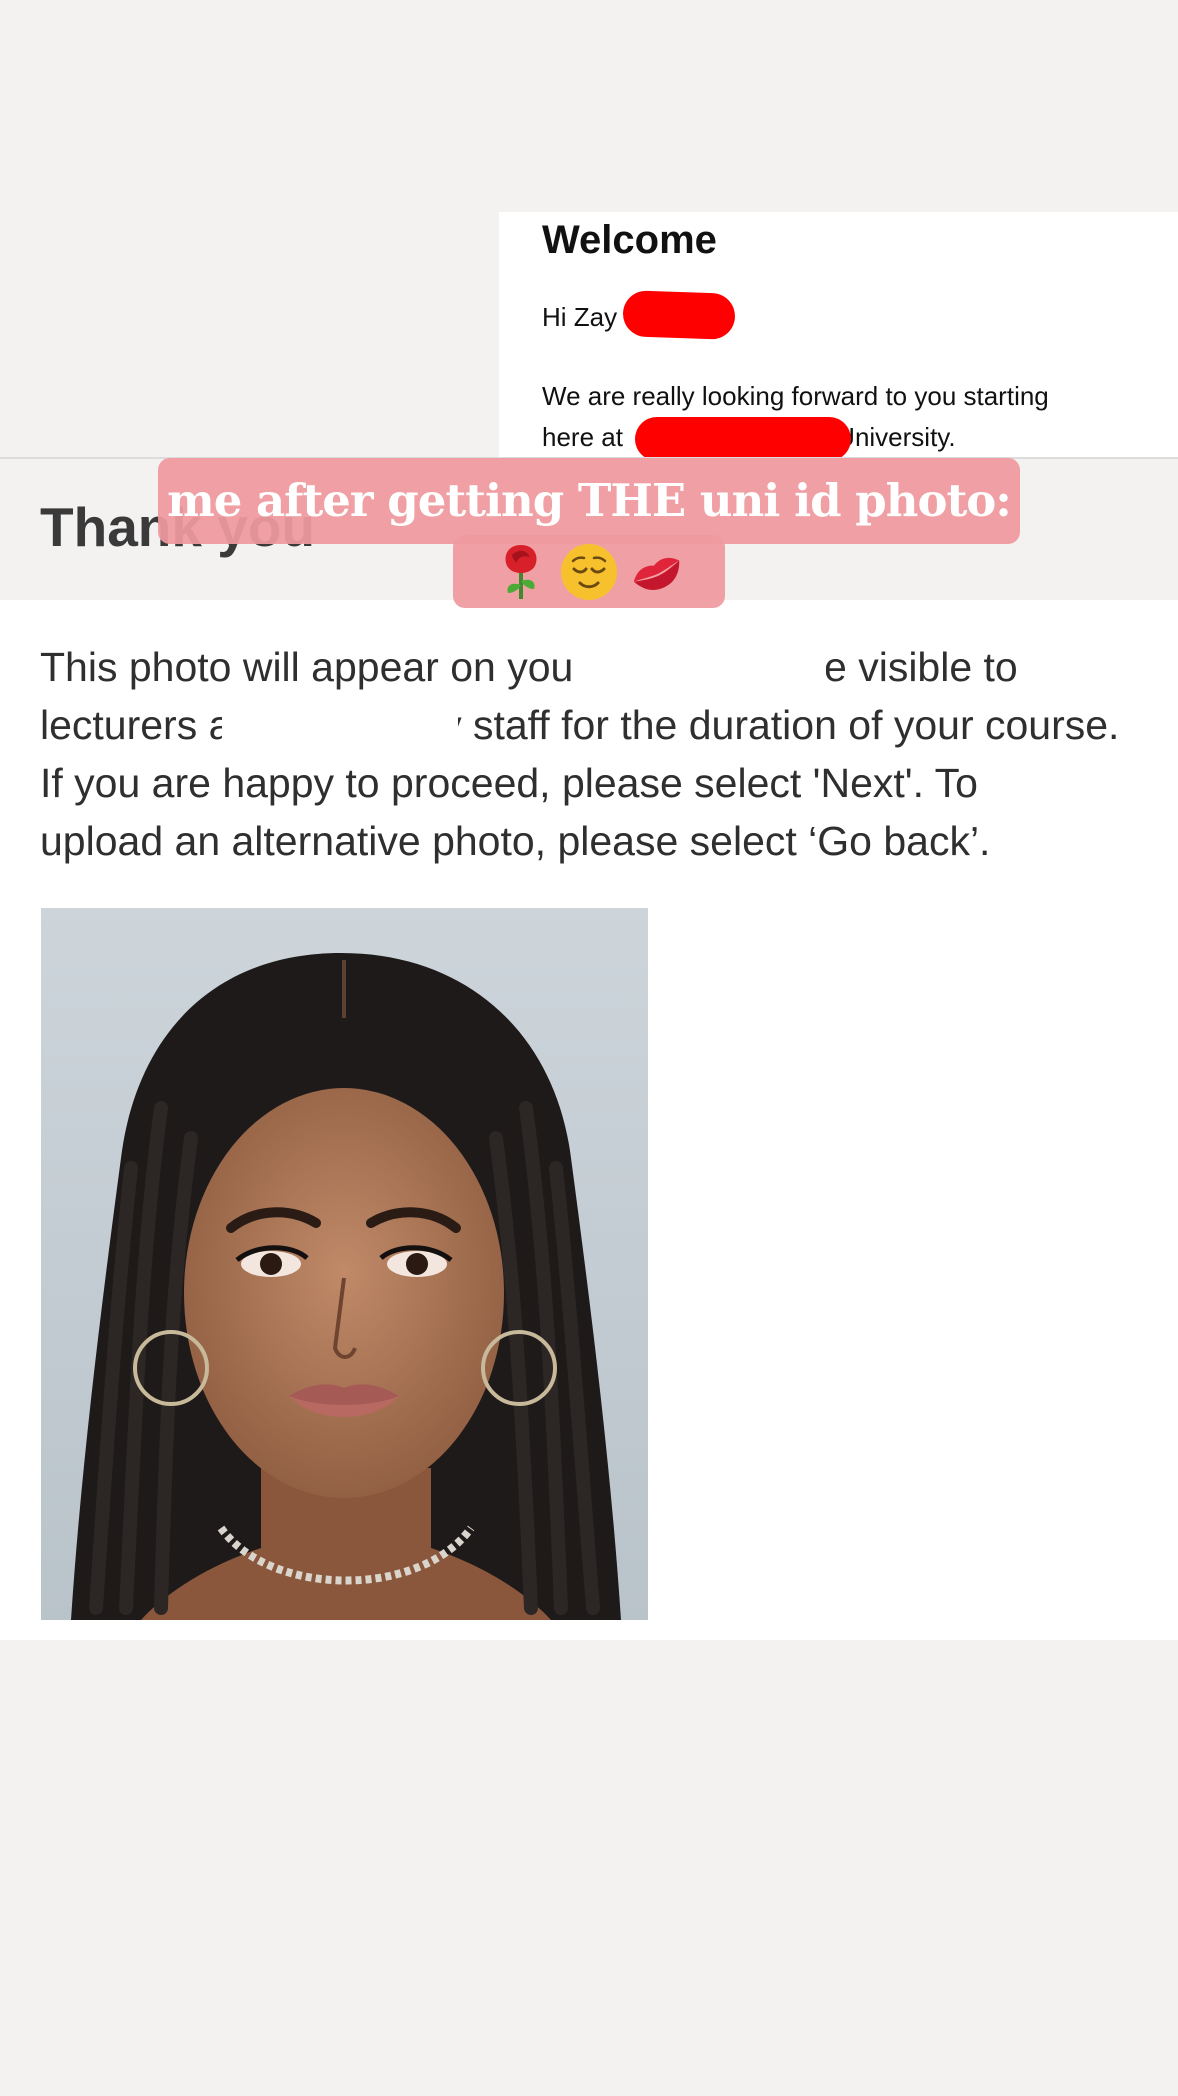 This screenshot has width=1178, height=2096. I want to click on story-caption-text: me after getting THE uni id photo:, so click(589, 501).